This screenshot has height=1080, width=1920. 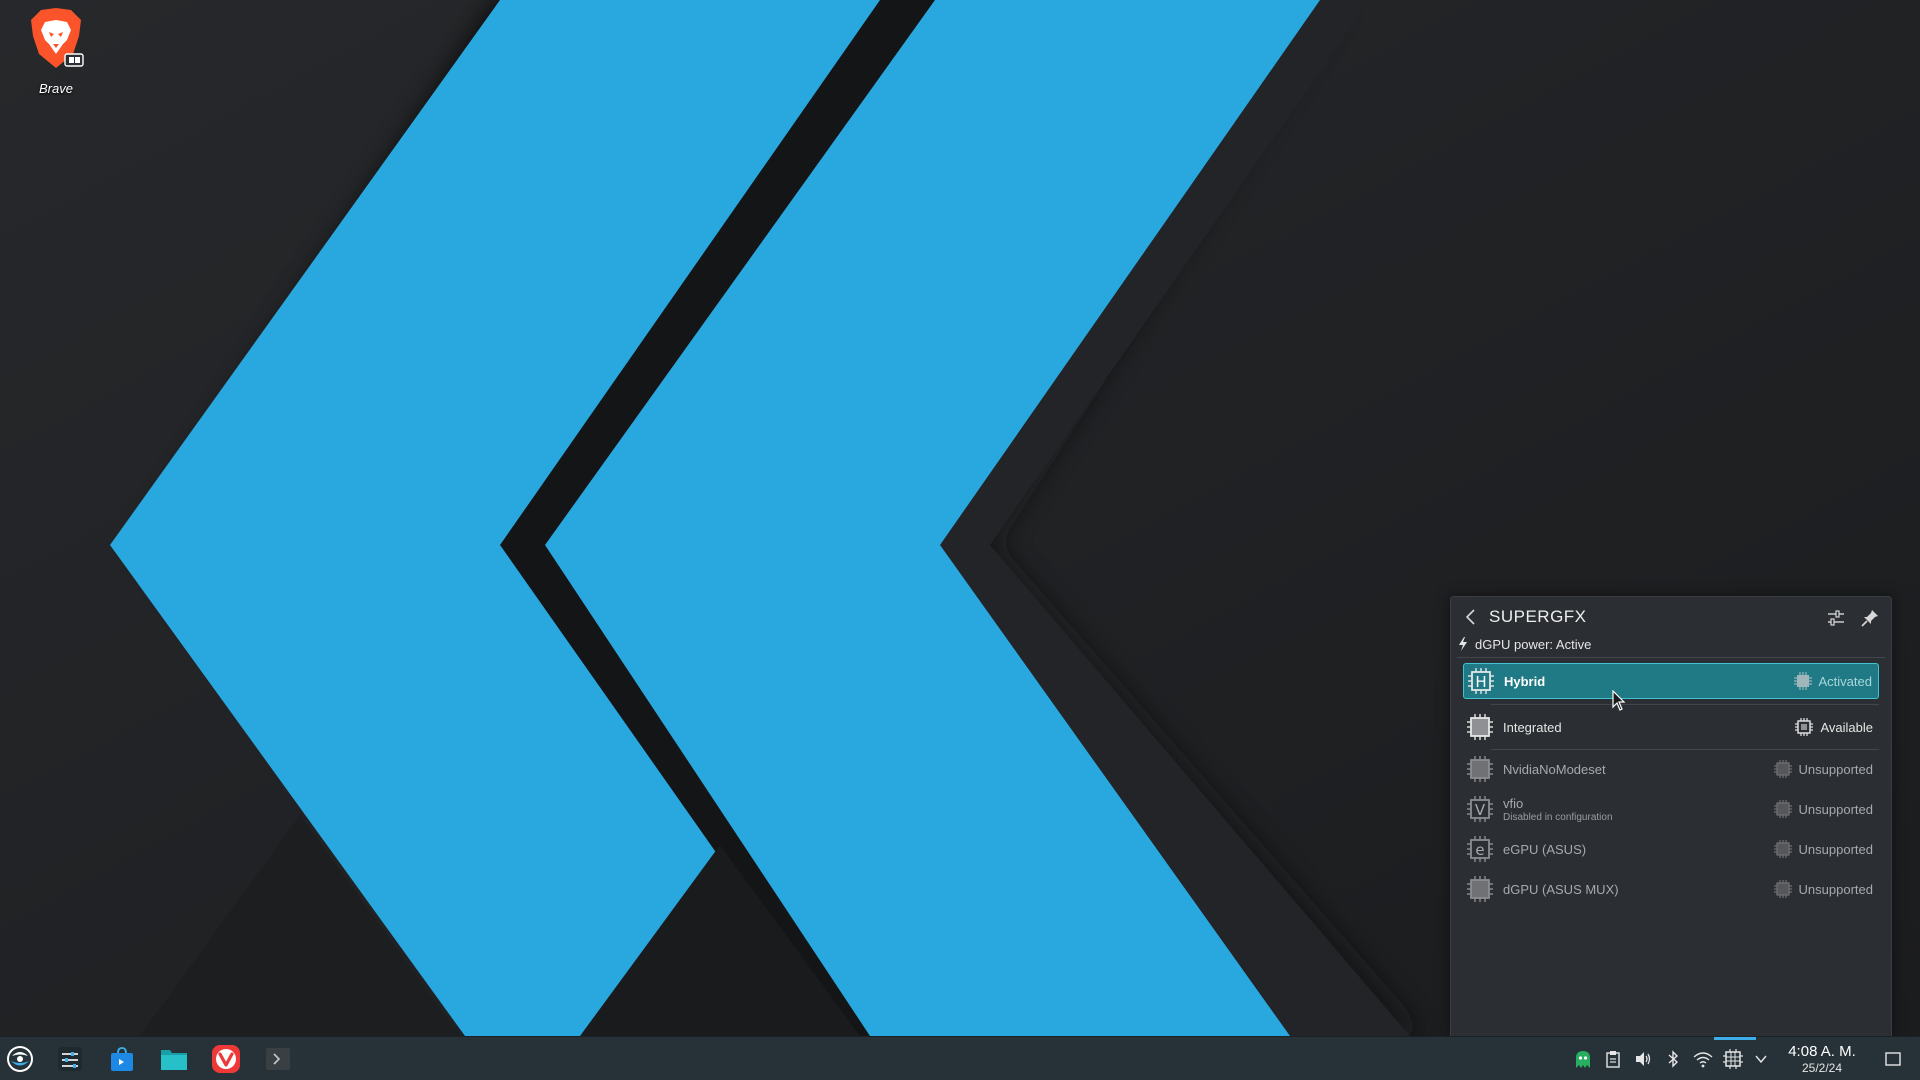 I want to click on terminal, so click(x=278, y=1059).